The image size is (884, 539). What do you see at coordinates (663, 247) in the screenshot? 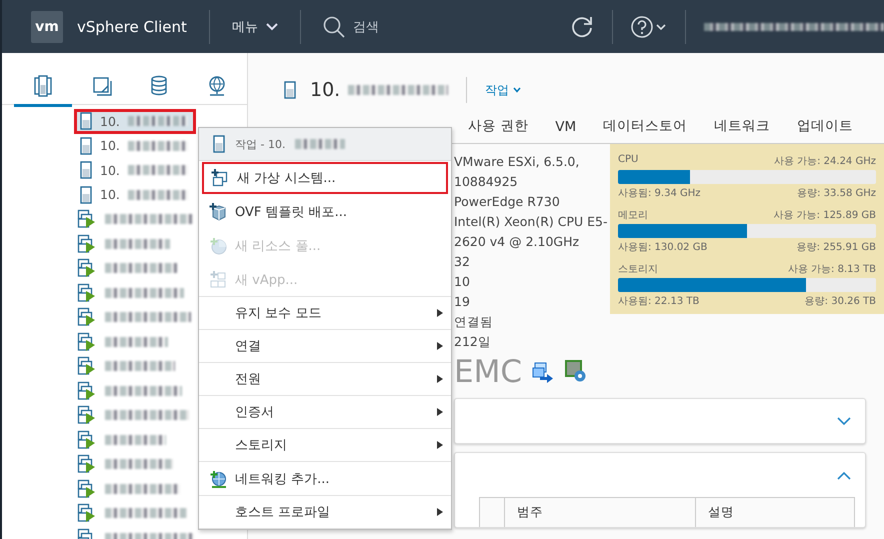
I see `used-amount: 사용됨: 130.02 GB` at bounding box center [663, 247].